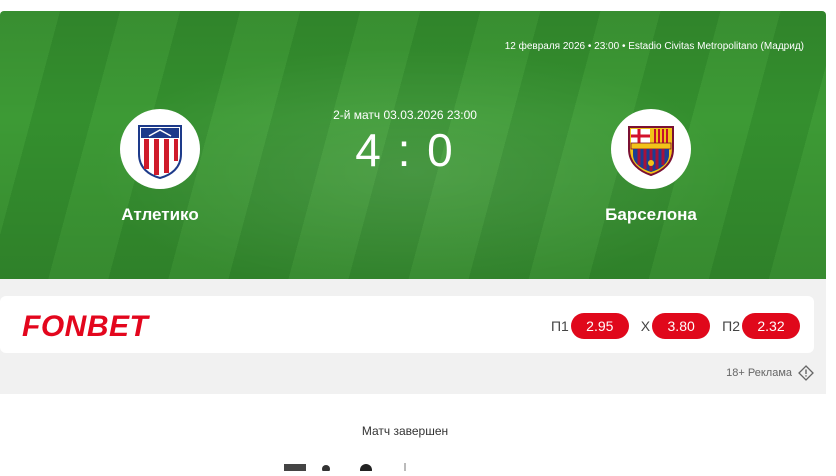 The height and width of the screenshot is (476, 836). I want to click on odd-label-home: П1, so click(559, 326).